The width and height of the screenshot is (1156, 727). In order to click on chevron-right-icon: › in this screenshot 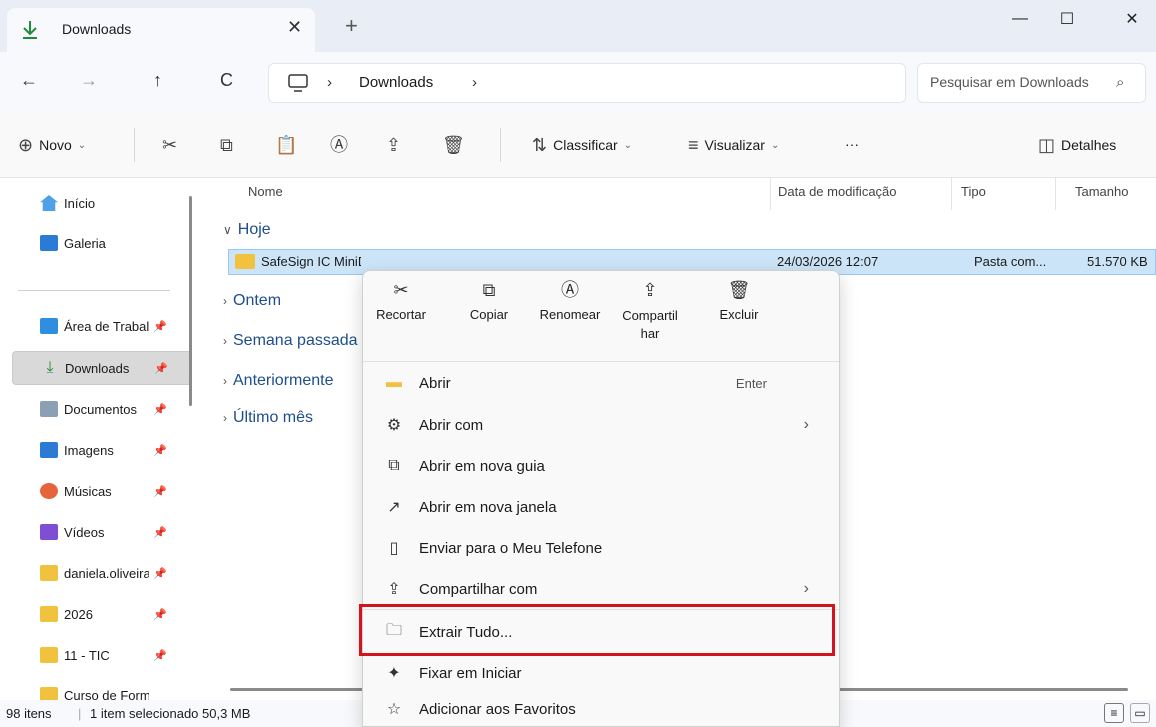, I will do `click(225, 341)`.